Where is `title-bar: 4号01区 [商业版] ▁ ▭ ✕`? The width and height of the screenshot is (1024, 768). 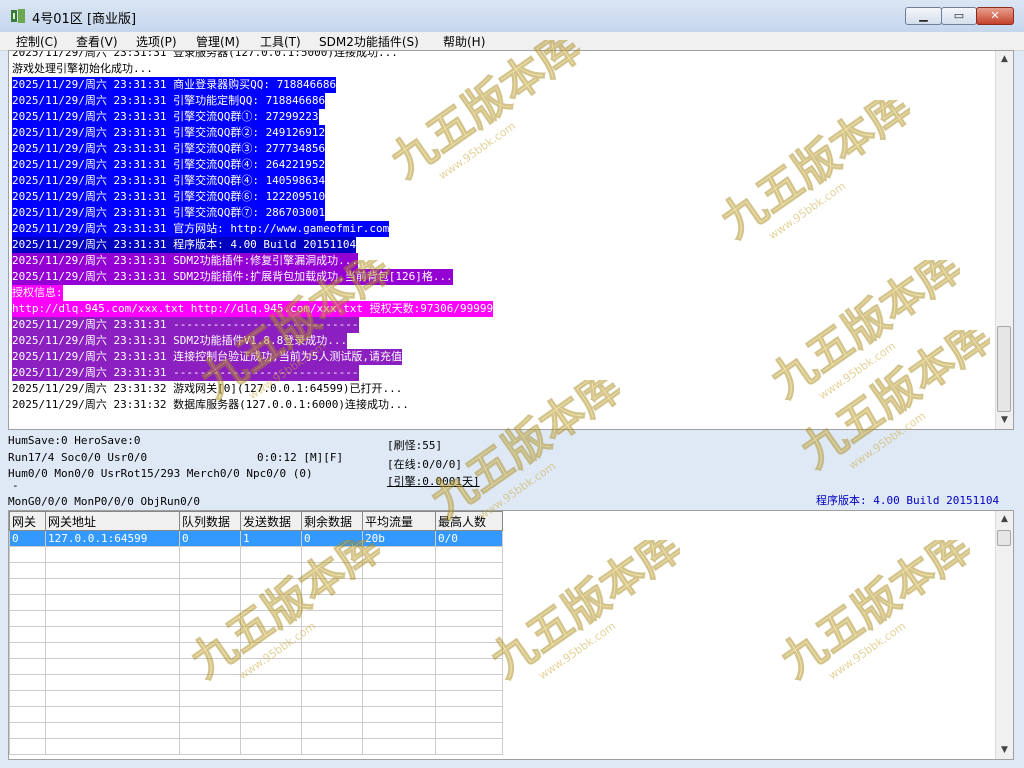 title-bar: 4号01区 [商业版] ▁ ▭ ✕ is located at coordinates (512, 16).